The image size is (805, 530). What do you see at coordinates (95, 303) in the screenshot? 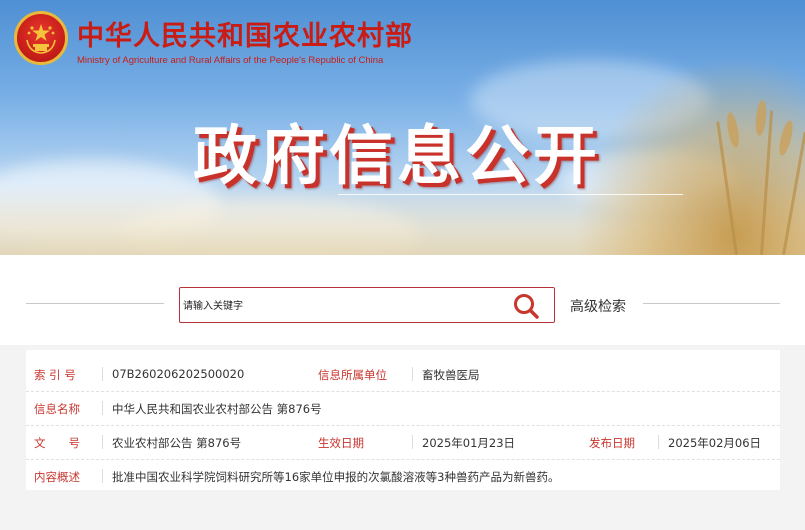
I see `divider-left` at bounding box center [95, 303].